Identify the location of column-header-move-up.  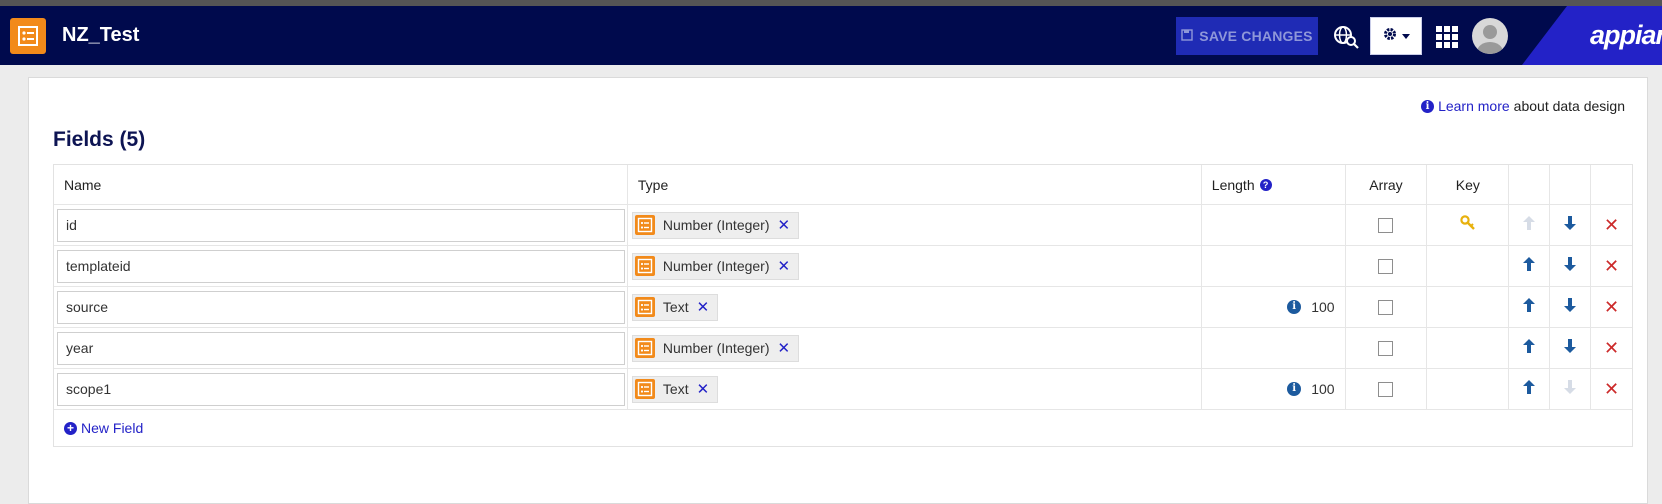
(1530, 184).